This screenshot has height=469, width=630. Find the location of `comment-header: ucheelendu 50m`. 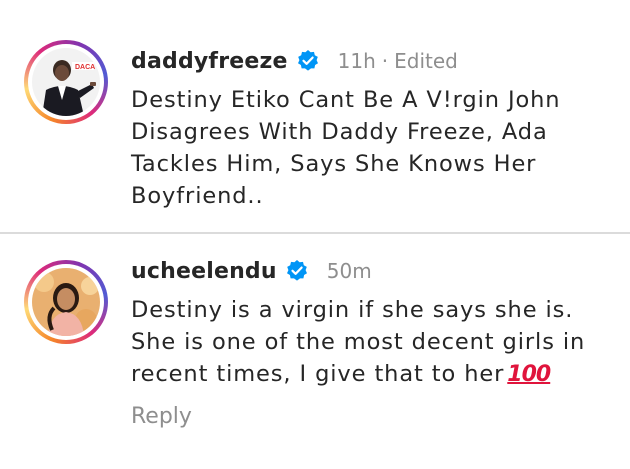

comment-header: ucheelendu 50m is located at coordinates (251, 271).